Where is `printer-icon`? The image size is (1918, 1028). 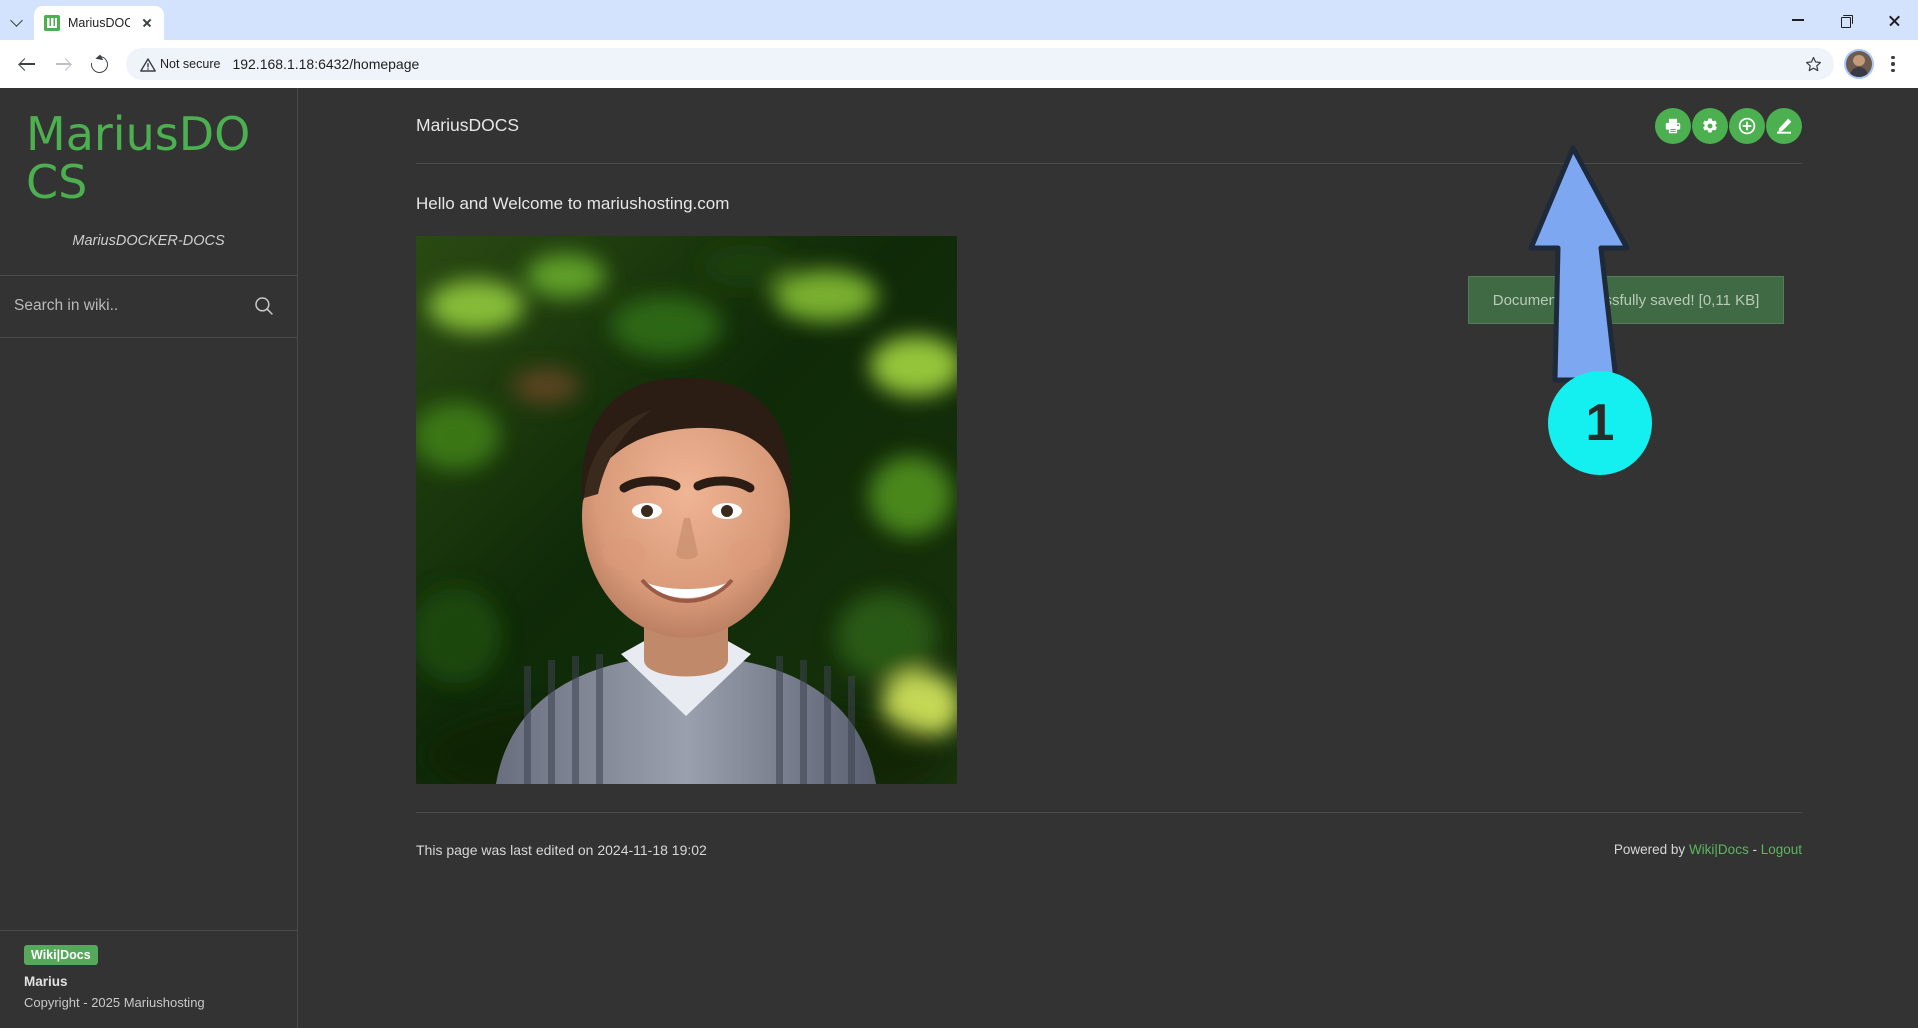 printer-icon is located at coordinates (1673, 125).